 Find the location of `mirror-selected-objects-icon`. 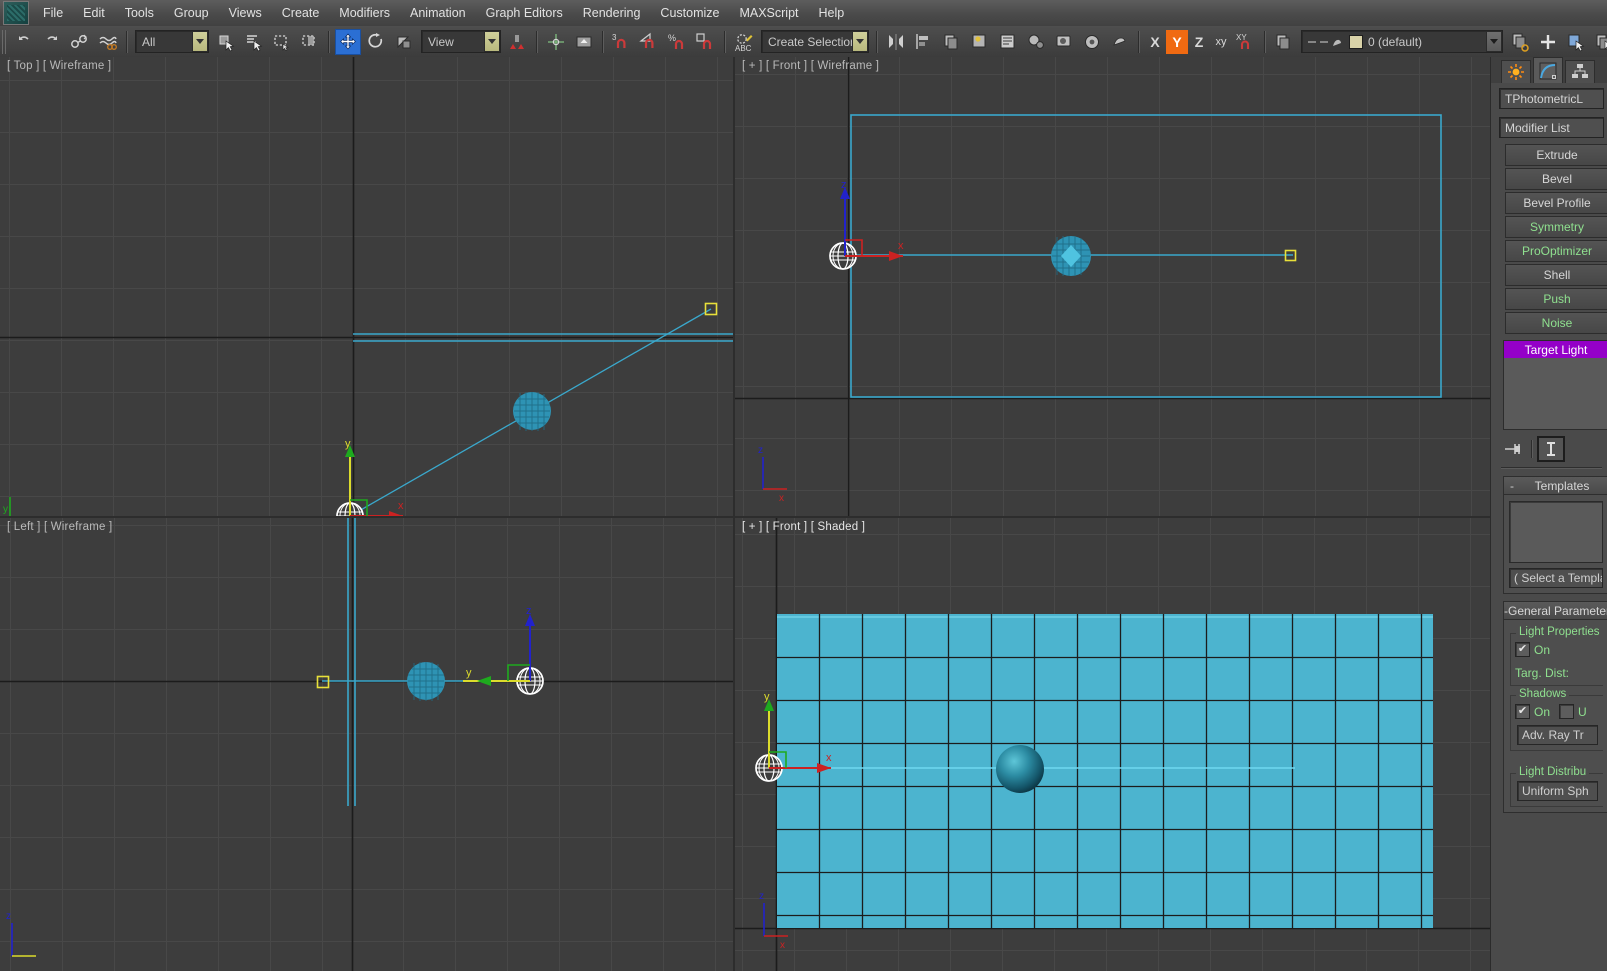

mirror-selected-objects-icon is located at coordinates (896, 42).